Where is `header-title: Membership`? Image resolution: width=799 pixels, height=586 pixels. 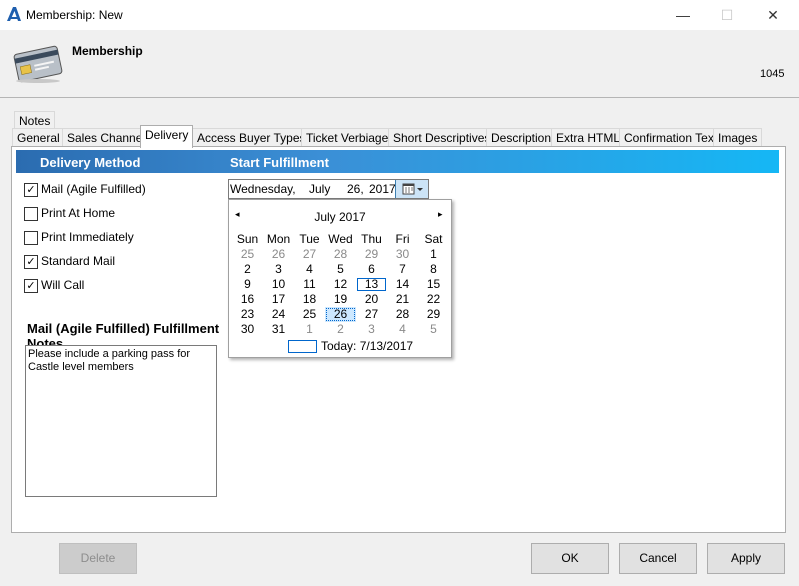 header-title: Membership is located at coordinates (107, 51).